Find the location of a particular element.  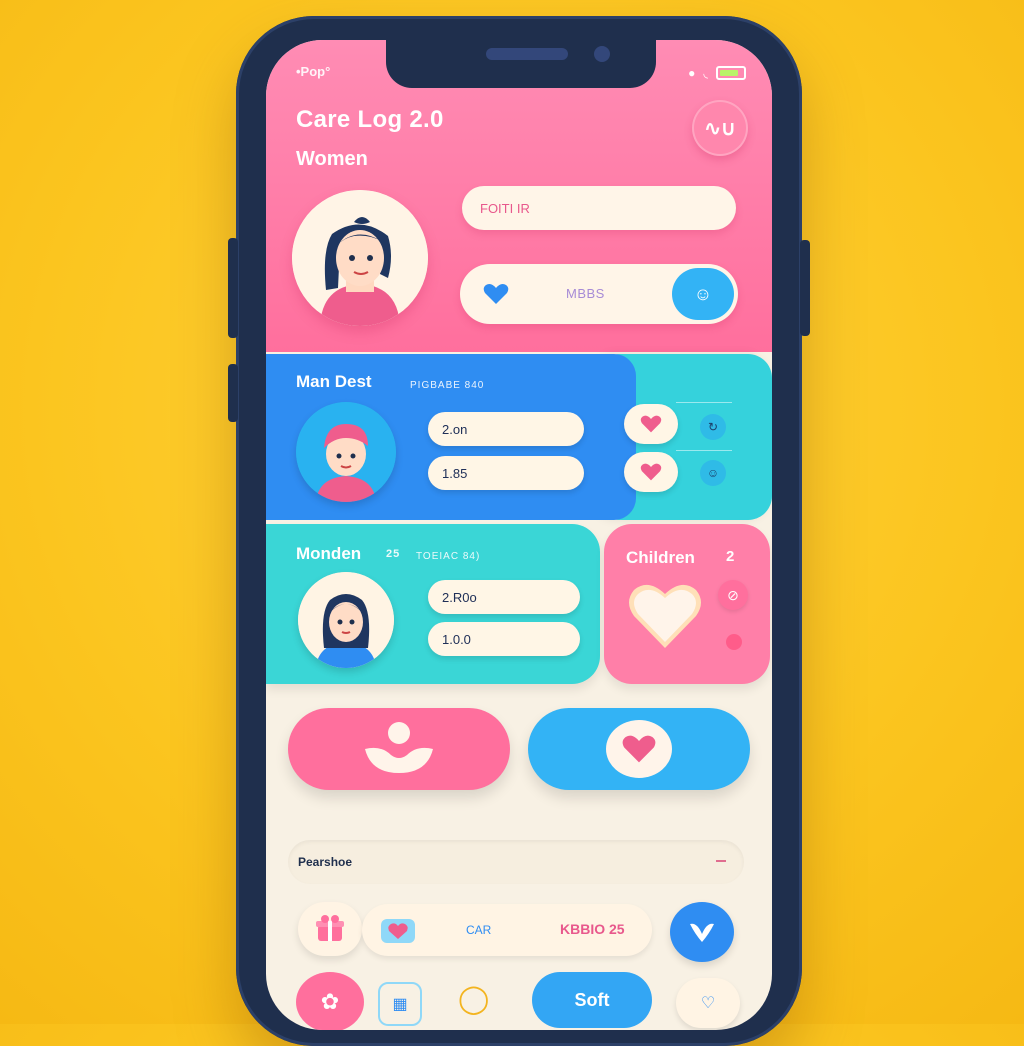

chat-icon: ♡ is located at coordinates (708, 1003).